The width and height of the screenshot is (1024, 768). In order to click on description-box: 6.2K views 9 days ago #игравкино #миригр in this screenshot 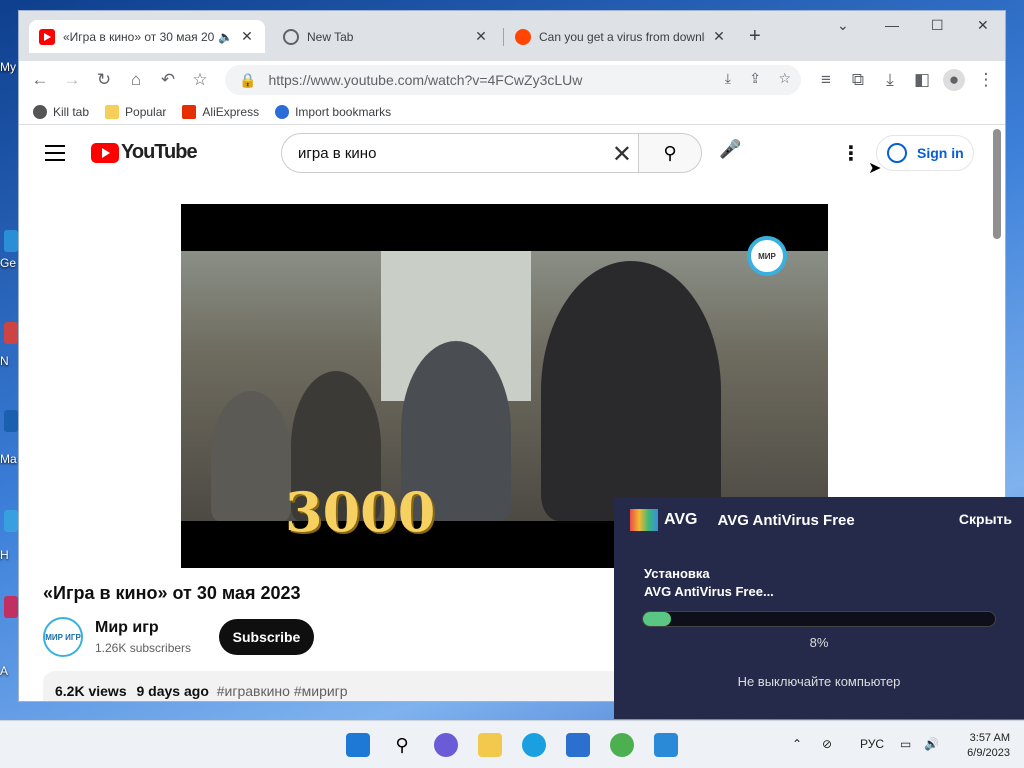, I will do `click(343, 686)`.